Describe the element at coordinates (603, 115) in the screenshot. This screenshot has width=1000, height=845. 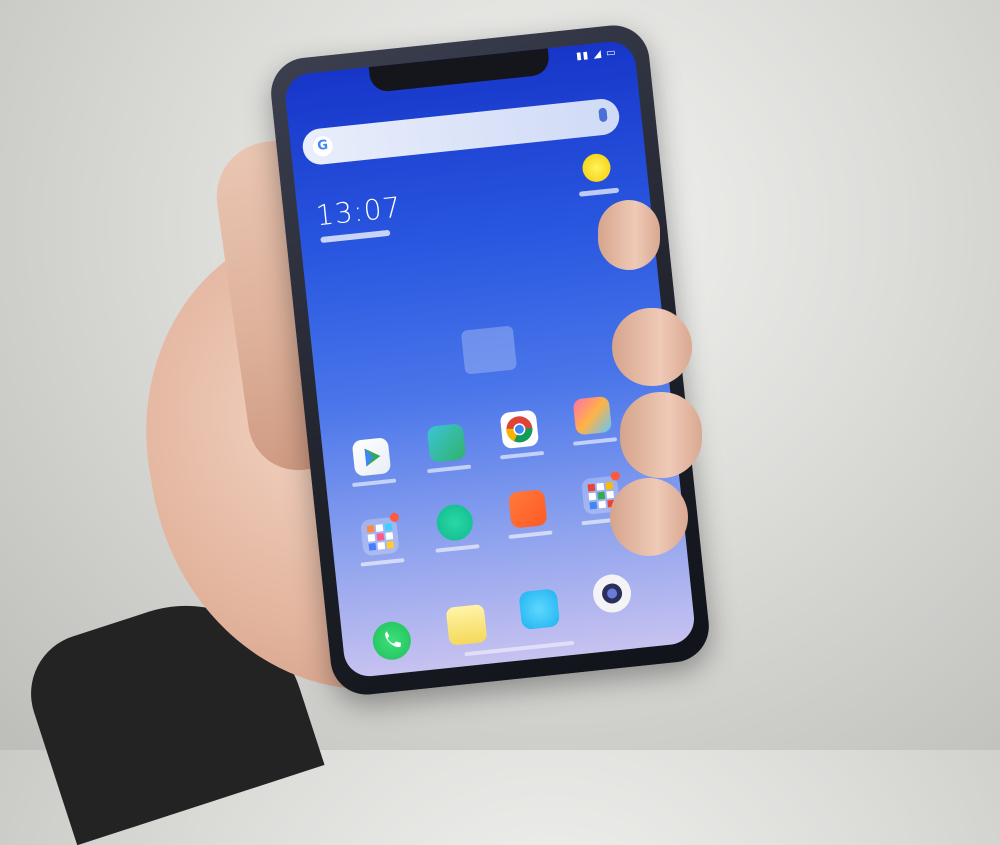
I see `mic-icon` at that location.